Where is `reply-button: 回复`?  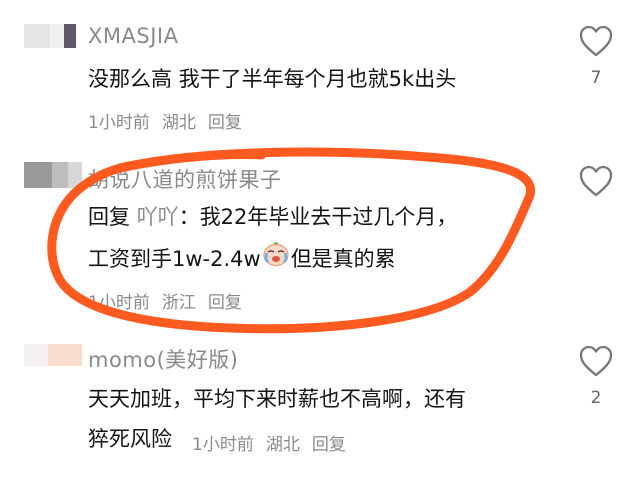 reply-button: 回复 is located at coordinates (329, 445).